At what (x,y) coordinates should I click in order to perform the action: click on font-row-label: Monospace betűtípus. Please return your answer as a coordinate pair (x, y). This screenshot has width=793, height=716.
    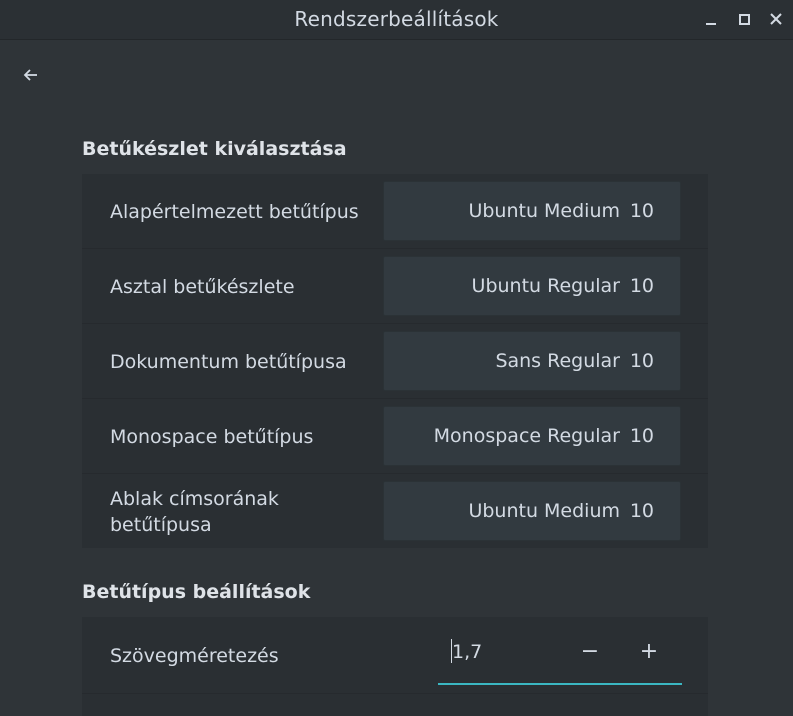
    Looking at the image, I should click on (212, 436).